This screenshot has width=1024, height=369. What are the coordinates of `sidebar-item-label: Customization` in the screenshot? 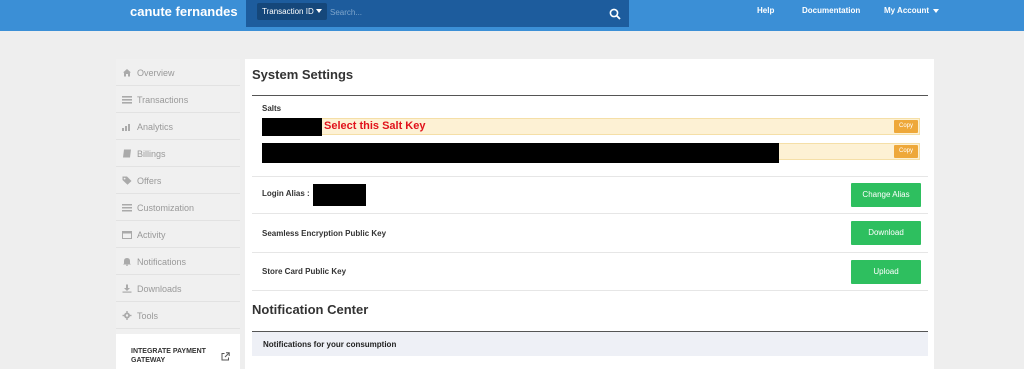 It's located at (166, 208).